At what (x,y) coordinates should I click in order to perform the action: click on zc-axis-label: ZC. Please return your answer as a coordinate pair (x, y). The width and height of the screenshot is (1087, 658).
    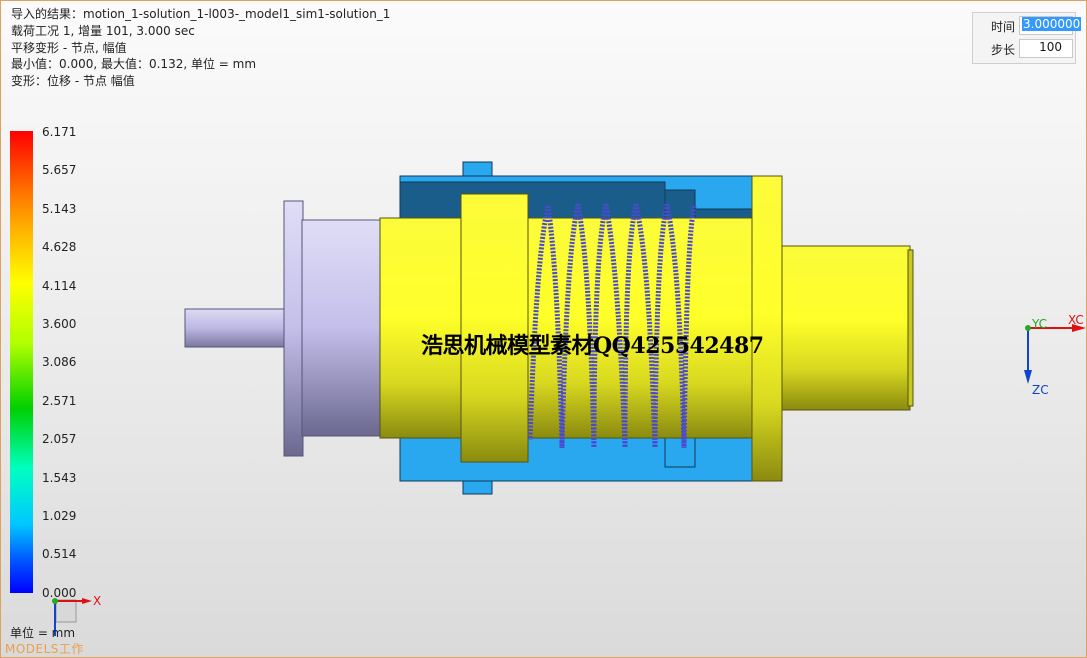
    Looking at the image, I should click on (1040, 390).